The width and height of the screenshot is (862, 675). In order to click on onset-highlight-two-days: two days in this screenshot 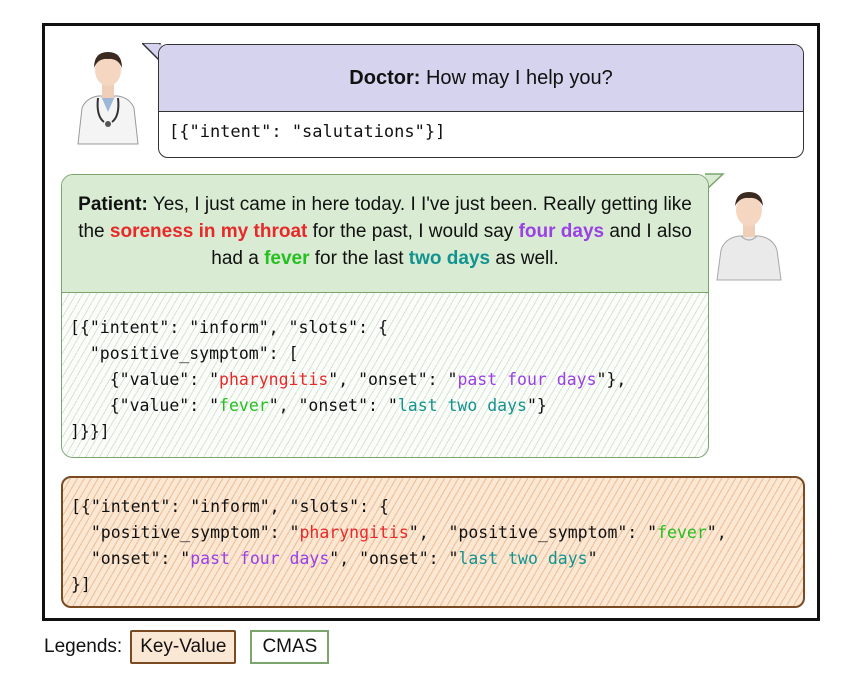, I will do `click(449, 258)`.